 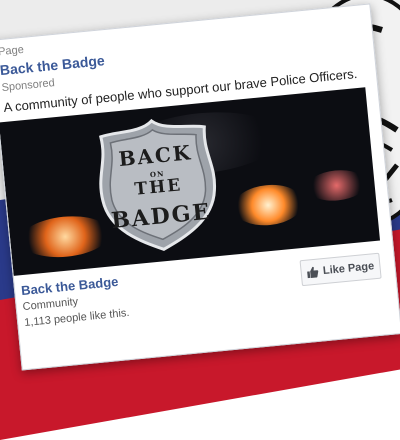 What do you see at coordinates (12, 51) in the screenshot?
I see `post-meta: Page` at bounding box center [12, 51].